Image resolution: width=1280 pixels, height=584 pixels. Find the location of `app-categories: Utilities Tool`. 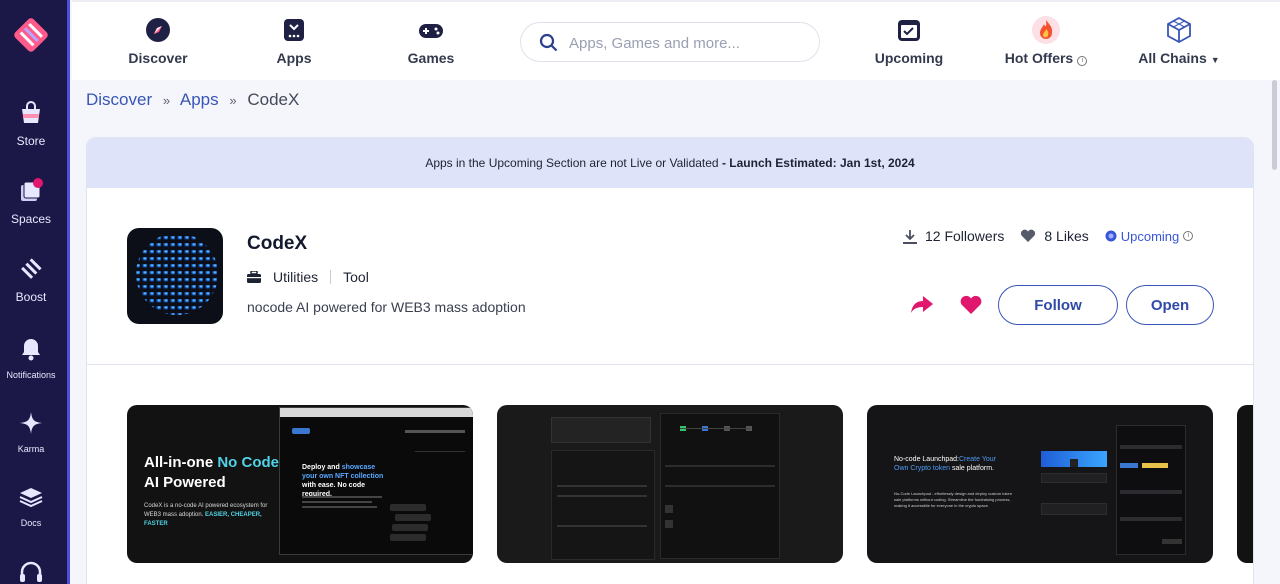

app-categories: Utilities Tool is located at coordinates (308, 277).